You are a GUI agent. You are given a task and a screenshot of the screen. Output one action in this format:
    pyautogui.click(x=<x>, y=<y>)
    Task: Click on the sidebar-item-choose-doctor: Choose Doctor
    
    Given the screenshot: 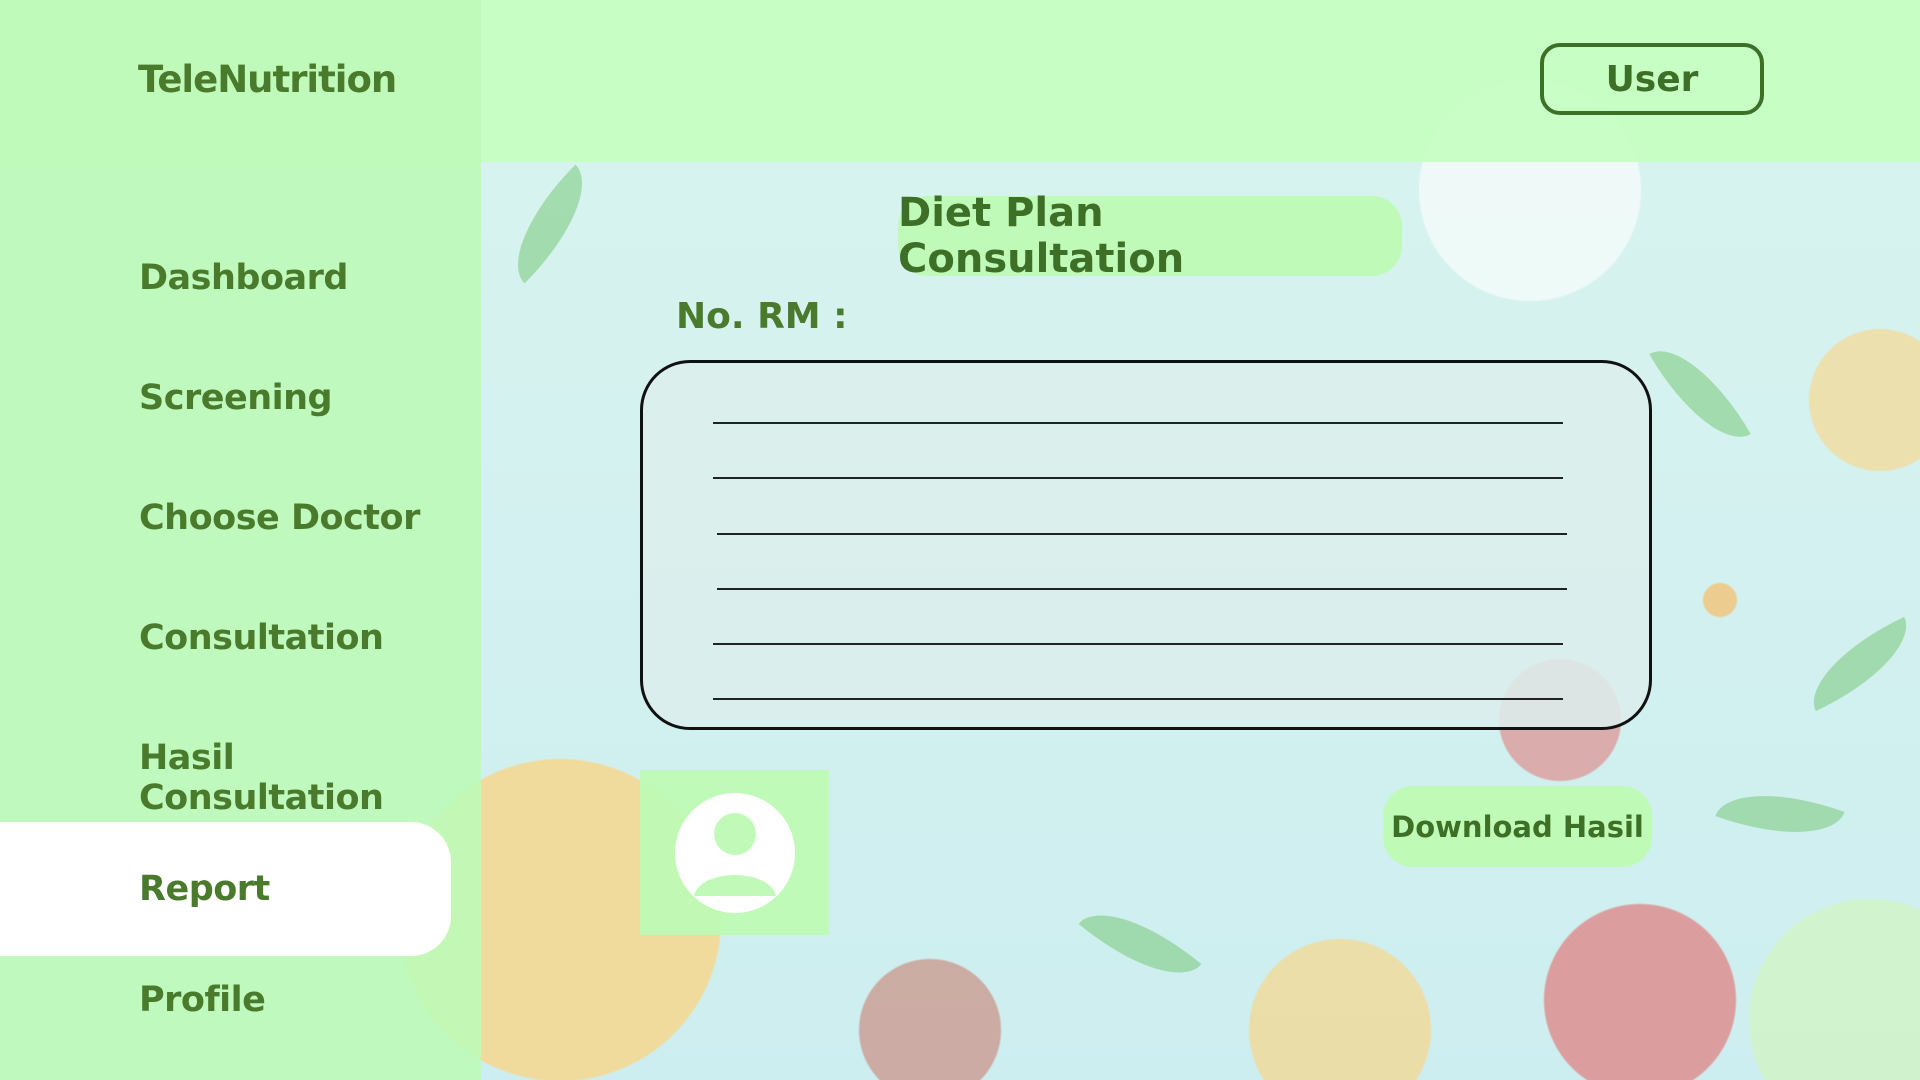 What is the action you would take?
    pyautogui.click(x=225, y=518)
    